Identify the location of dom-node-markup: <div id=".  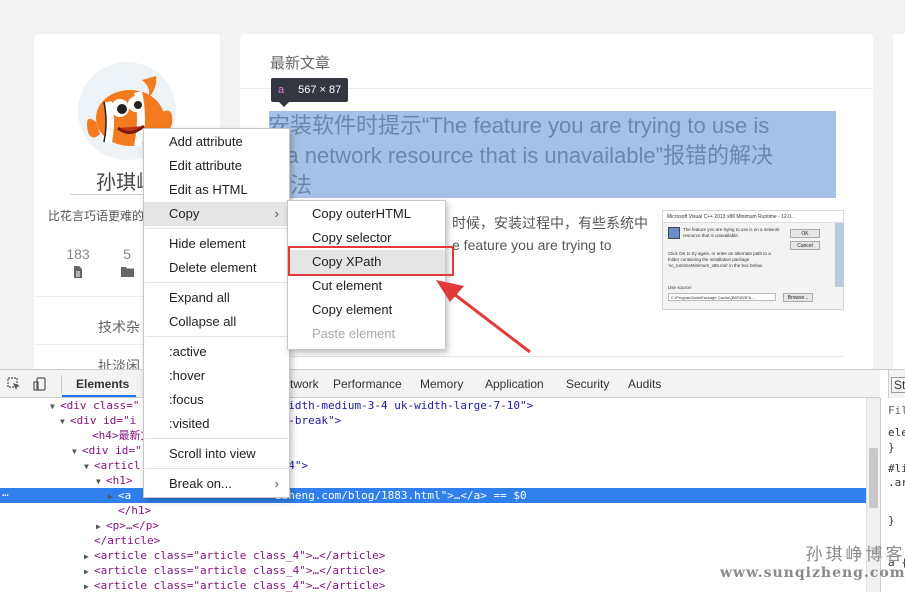
(112, 450).